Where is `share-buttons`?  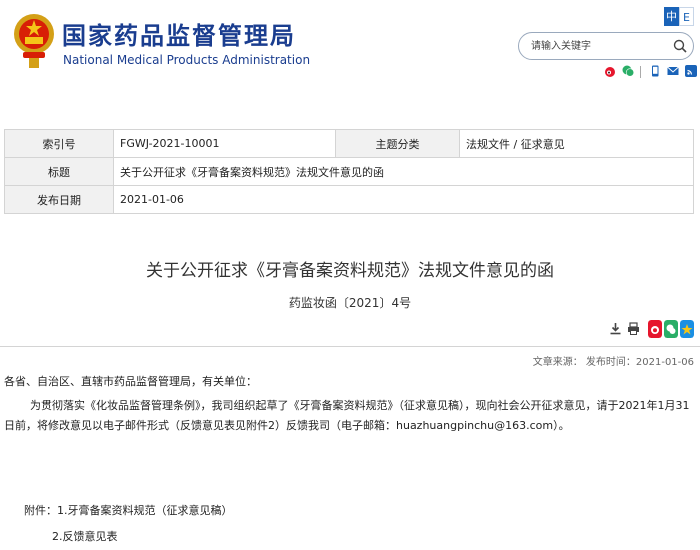 share-buttons is located at coordinates (671, 329).